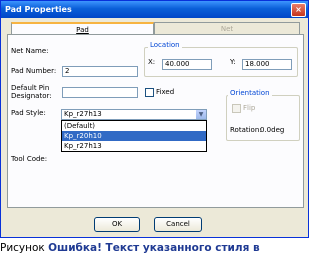 Image resolution: width=320 pixels, height=261 pixels. What do you see at coordinates (38, 9) in the screenshot?
I see `window-title: Pad Properties` at bounding box center [38, 9].